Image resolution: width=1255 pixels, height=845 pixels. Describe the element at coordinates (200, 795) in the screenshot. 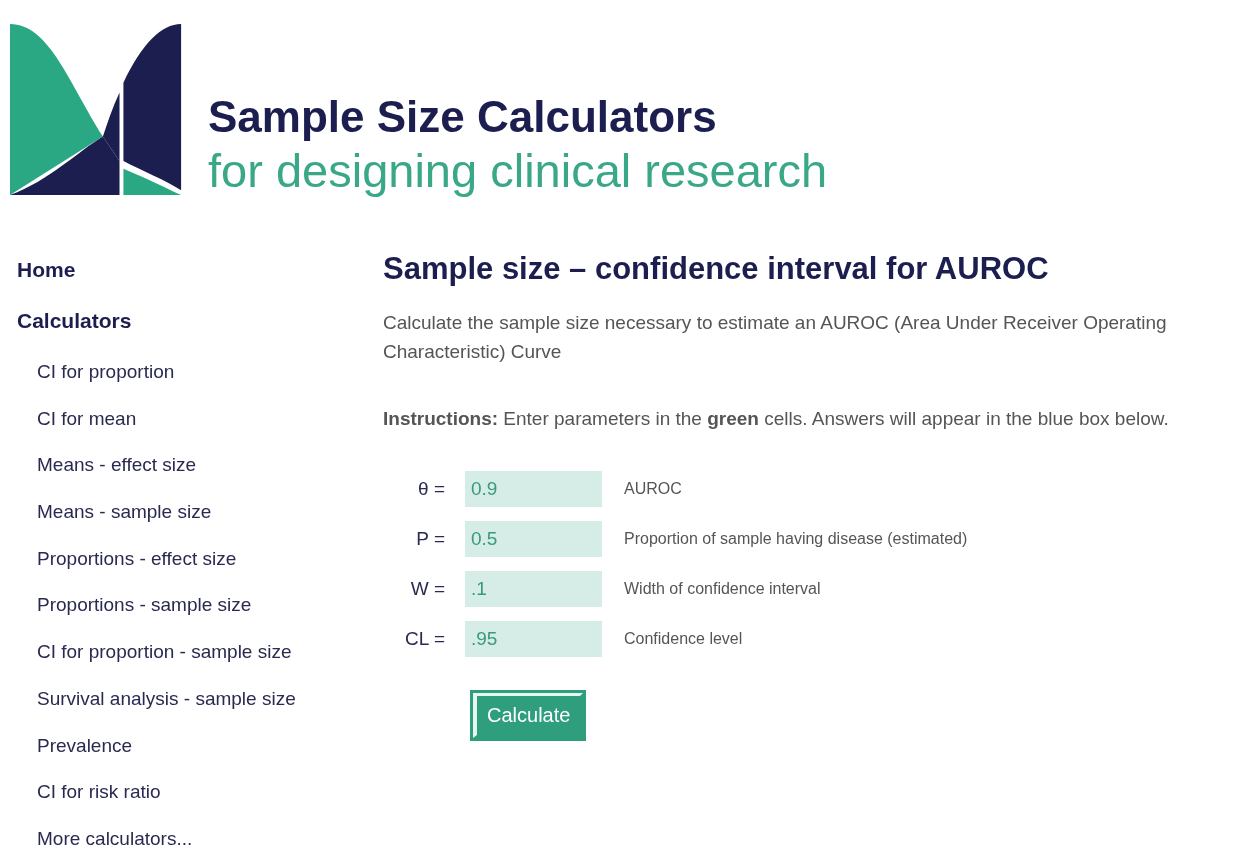

I see `nav-link: CI for risk ratio` at that location.